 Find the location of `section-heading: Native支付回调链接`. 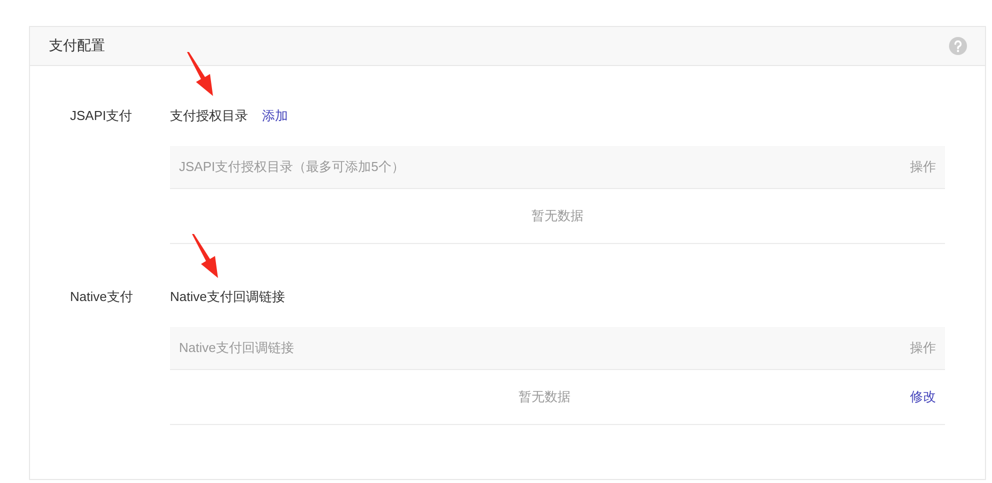

section-heading: Native支付回调链接 is located at coordinates (227, 297).